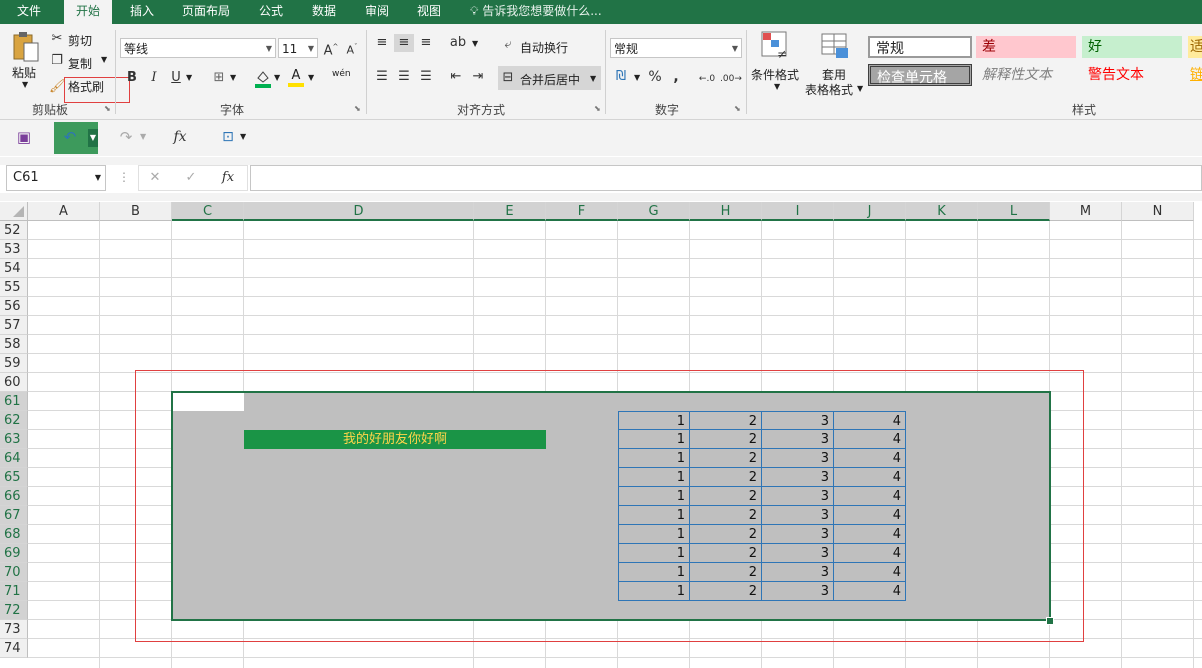 This screenshot has height=668, width=1202. What do you see at coordinates (14, 344) in the screenshot?
I see `row-header-58: 58` at bounding box center [14, 344].